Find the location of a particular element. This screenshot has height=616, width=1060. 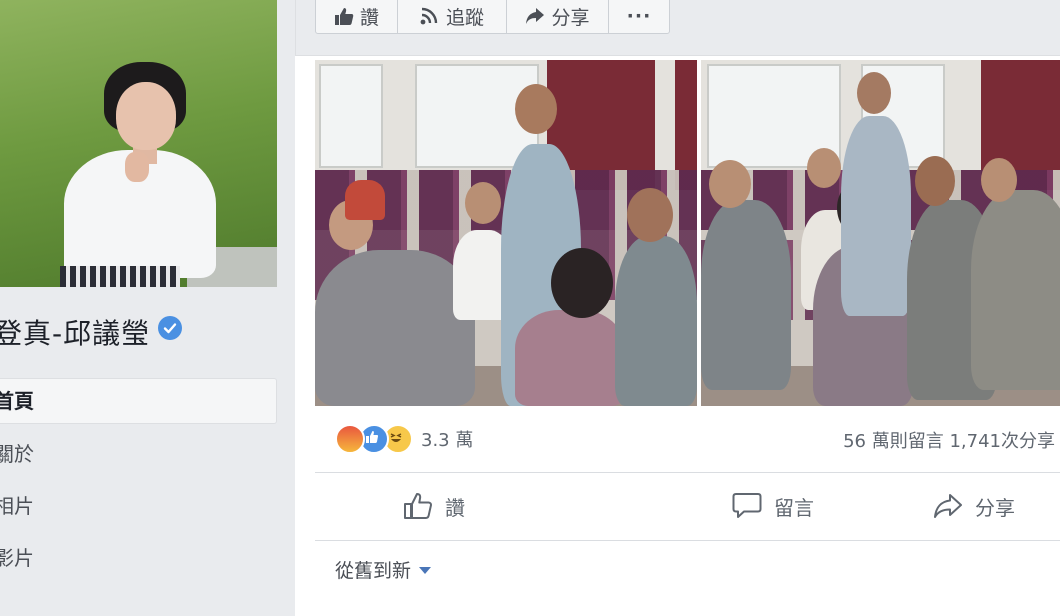

post-comment-button: 留言 is located at coordinates (773, 506).